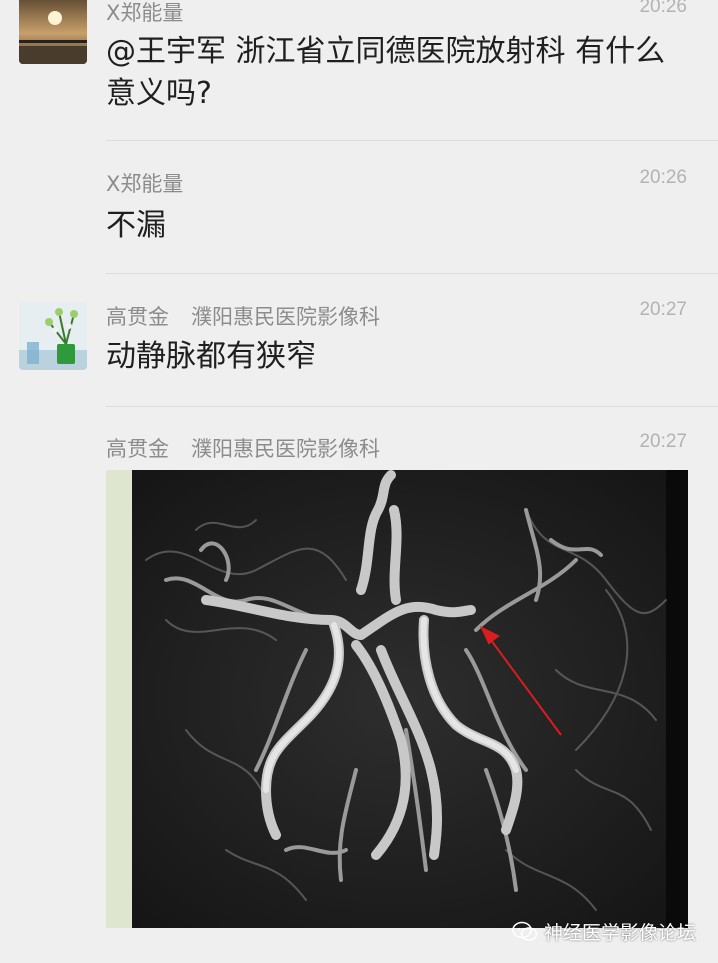  I want to click on message-text: 动静脉都有狭窄, so click(211, 356).